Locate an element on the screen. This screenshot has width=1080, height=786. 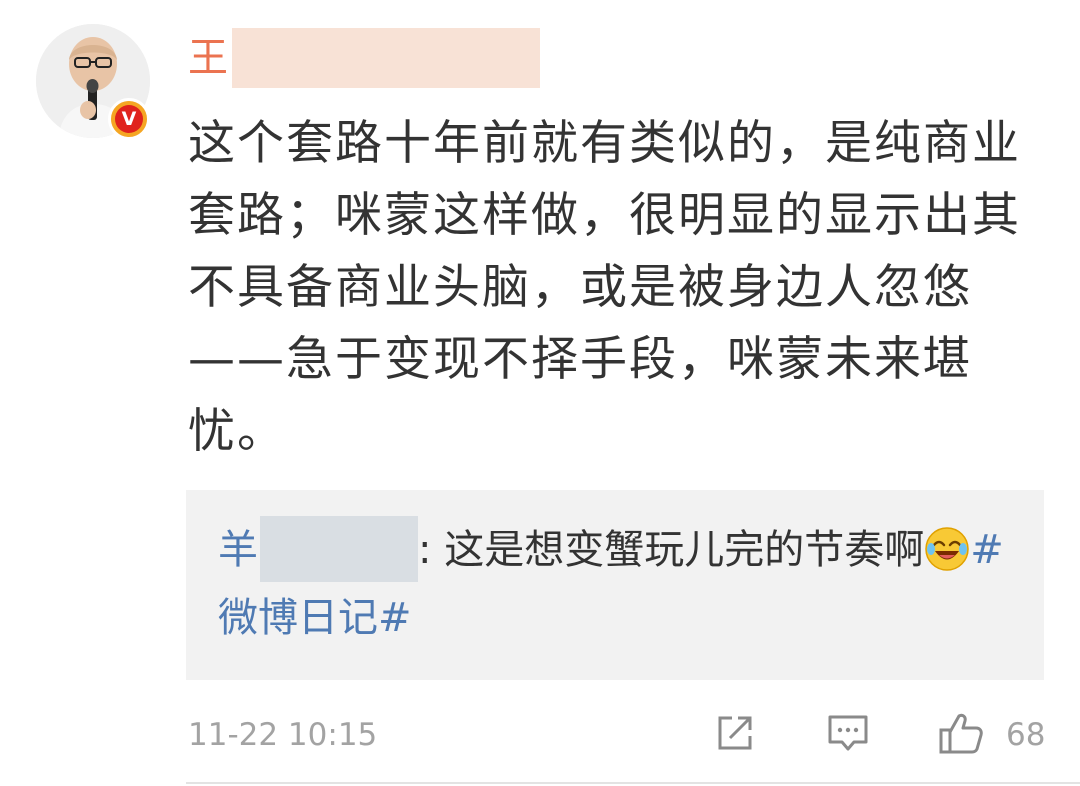
comment-footer: 11-22 10:15 68 is located at coordinates (618, 735).